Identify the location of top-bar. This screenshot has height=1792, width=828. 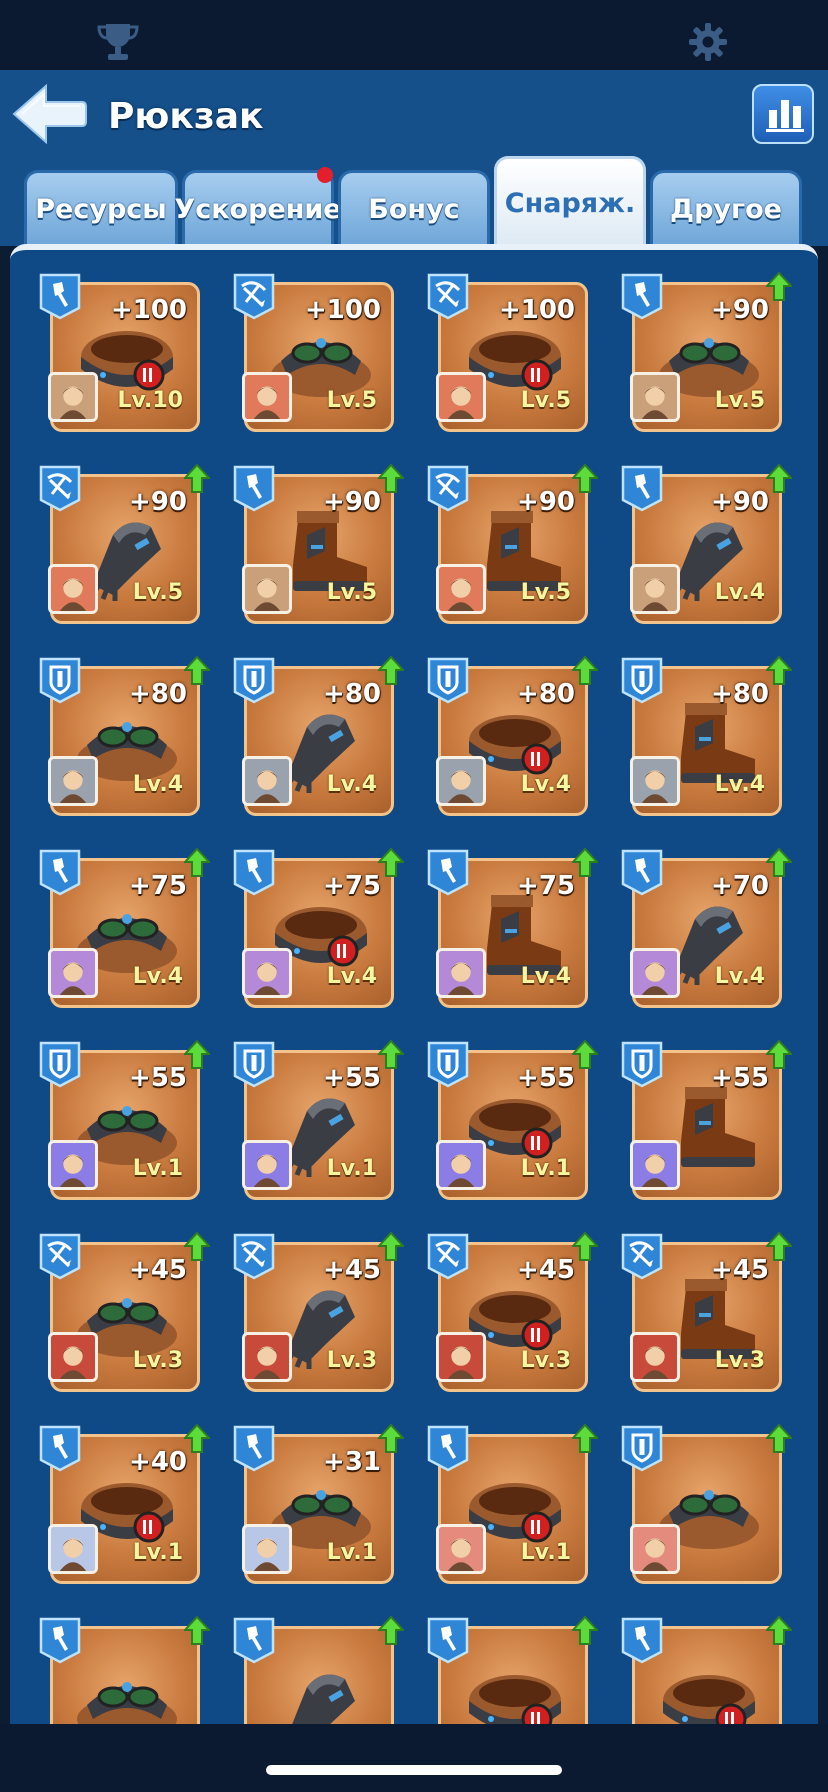
(414, 35).